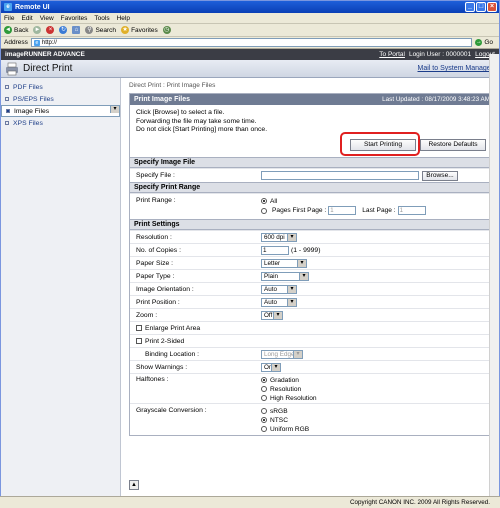  What do you see at coordinates (9, 18) in the screenshot?
I see `menu-file: File` at bounding box center [9, 18].